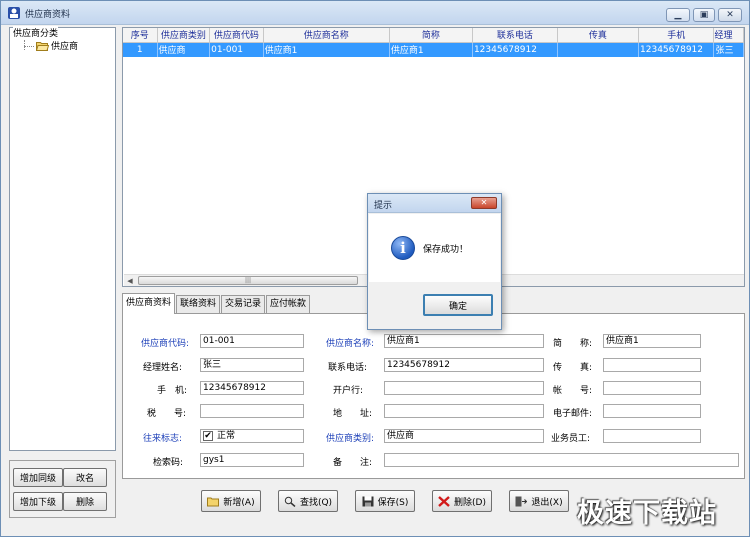 The width and height of the screenshot is (750, 537). Describe the element at coordinates (647, 513) in the screenshot. I see `watermark: 极速下载站` at that location.